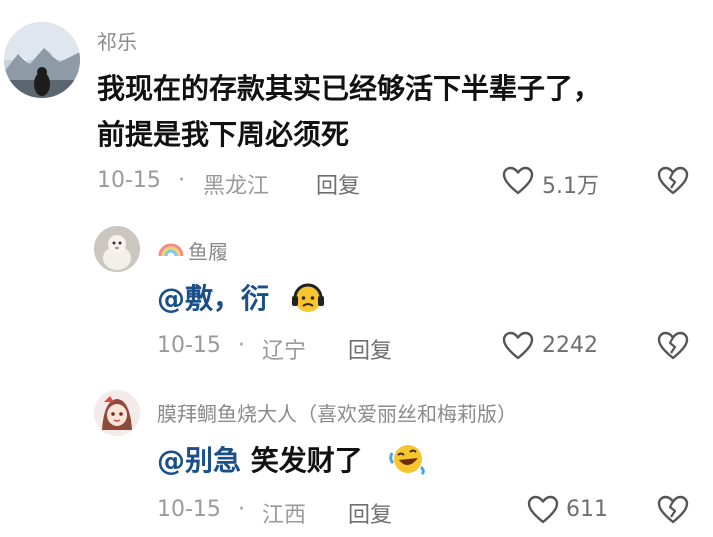 The width and height of the screenshot is (713, 537). I want to click on like-count: 611, so click(587, 509).